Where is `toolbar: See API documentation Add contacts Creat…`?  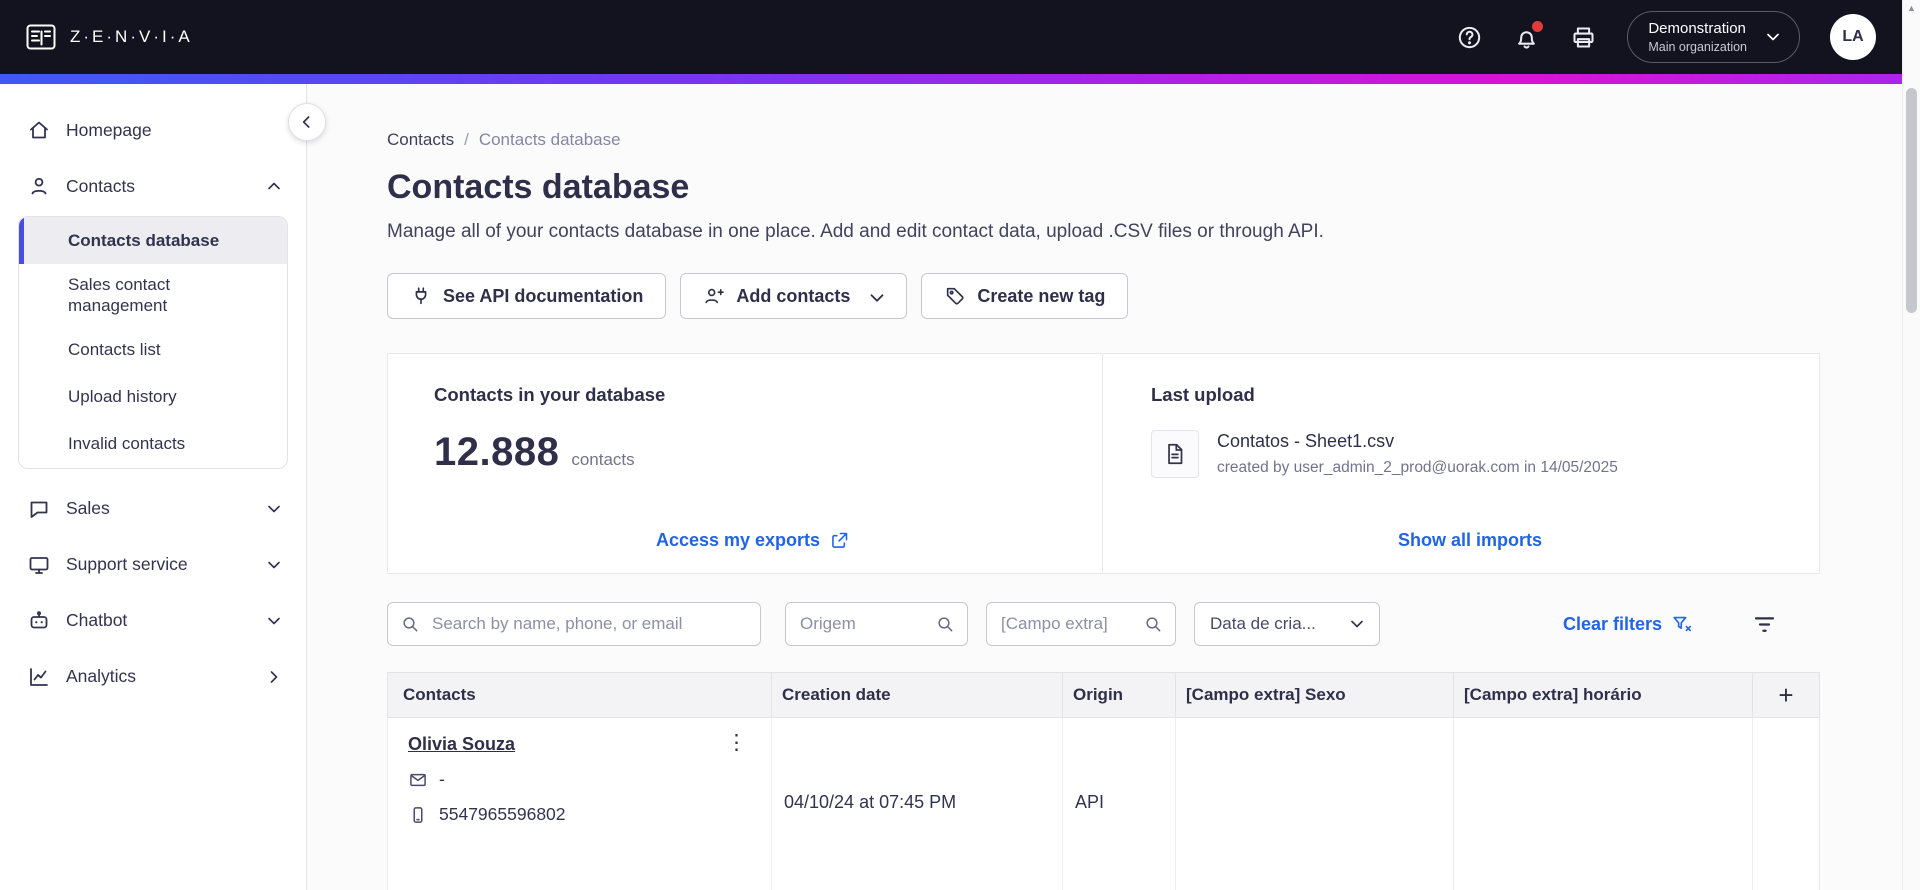
toolbar: See API documentation Add contacts Creat… is located at coordinates (1103, 296).